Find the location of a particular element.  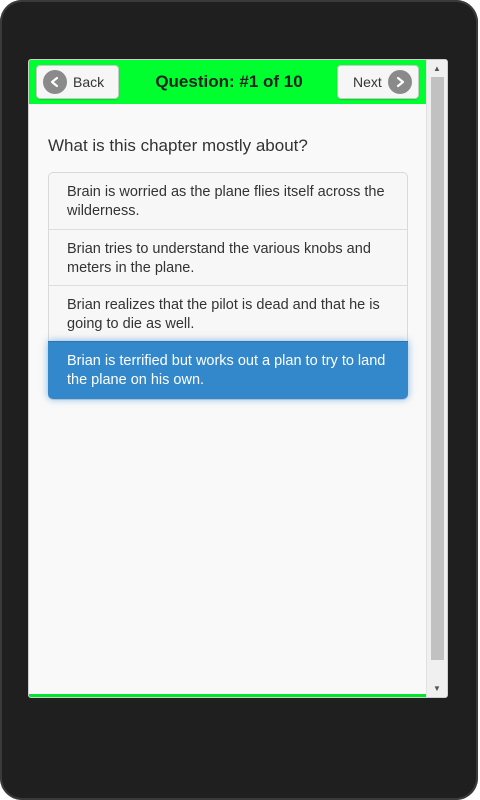

scroll-up-icon: ▲ is located at coordinates (437, 68).